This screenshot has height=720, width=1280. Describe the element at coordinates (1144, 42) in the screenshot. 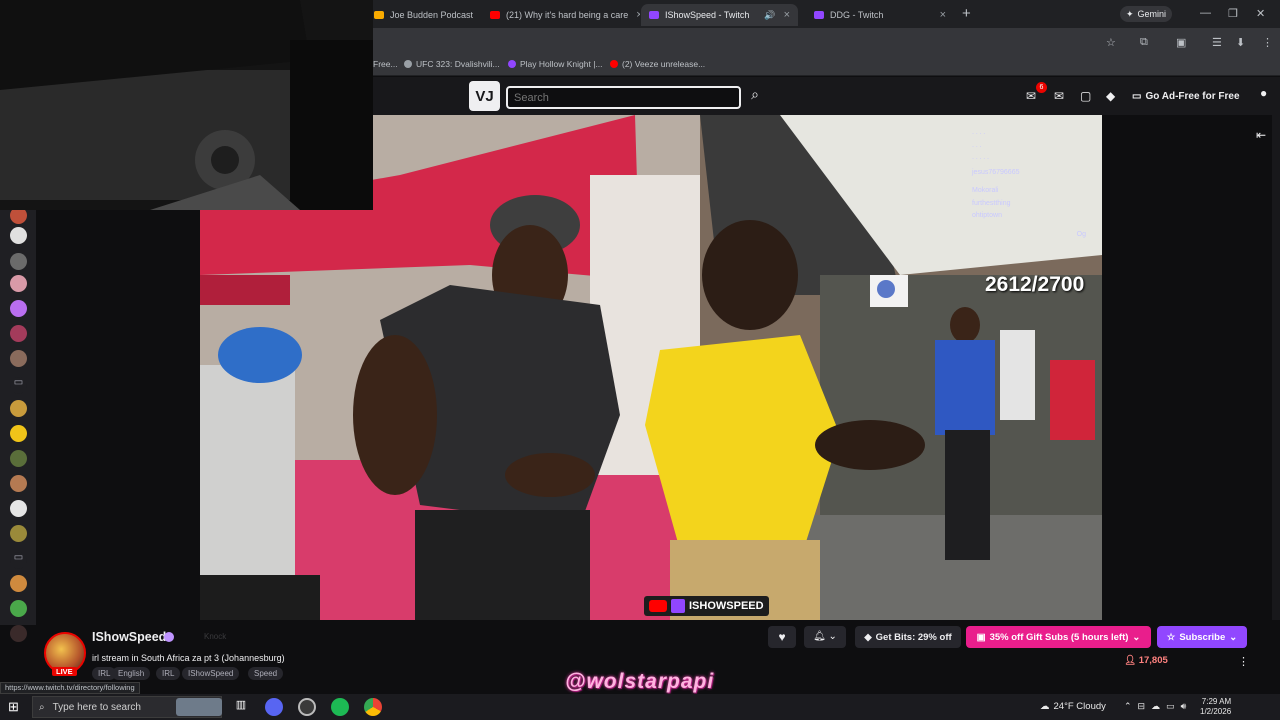

I see `extensions-icon: ⧉` at that location.